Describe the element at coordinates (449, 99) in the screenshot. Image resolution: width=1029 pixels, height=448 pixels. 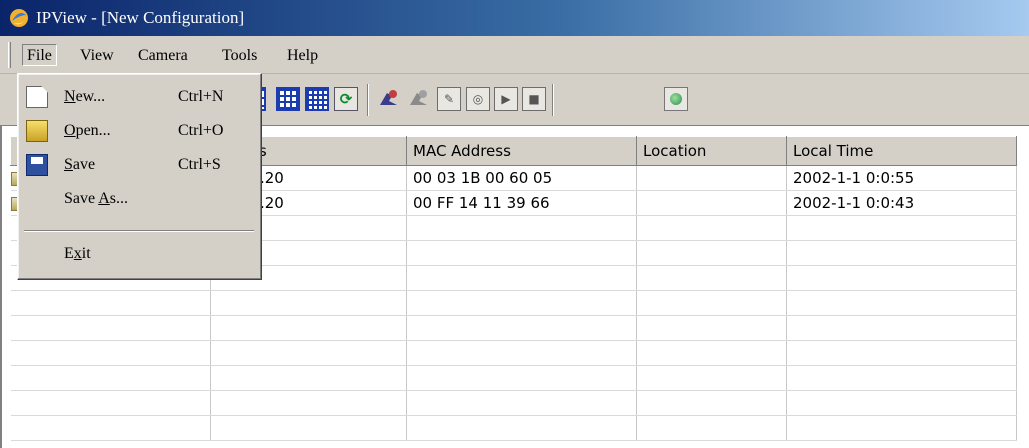
I see `edit-icon: ✎` at that location.